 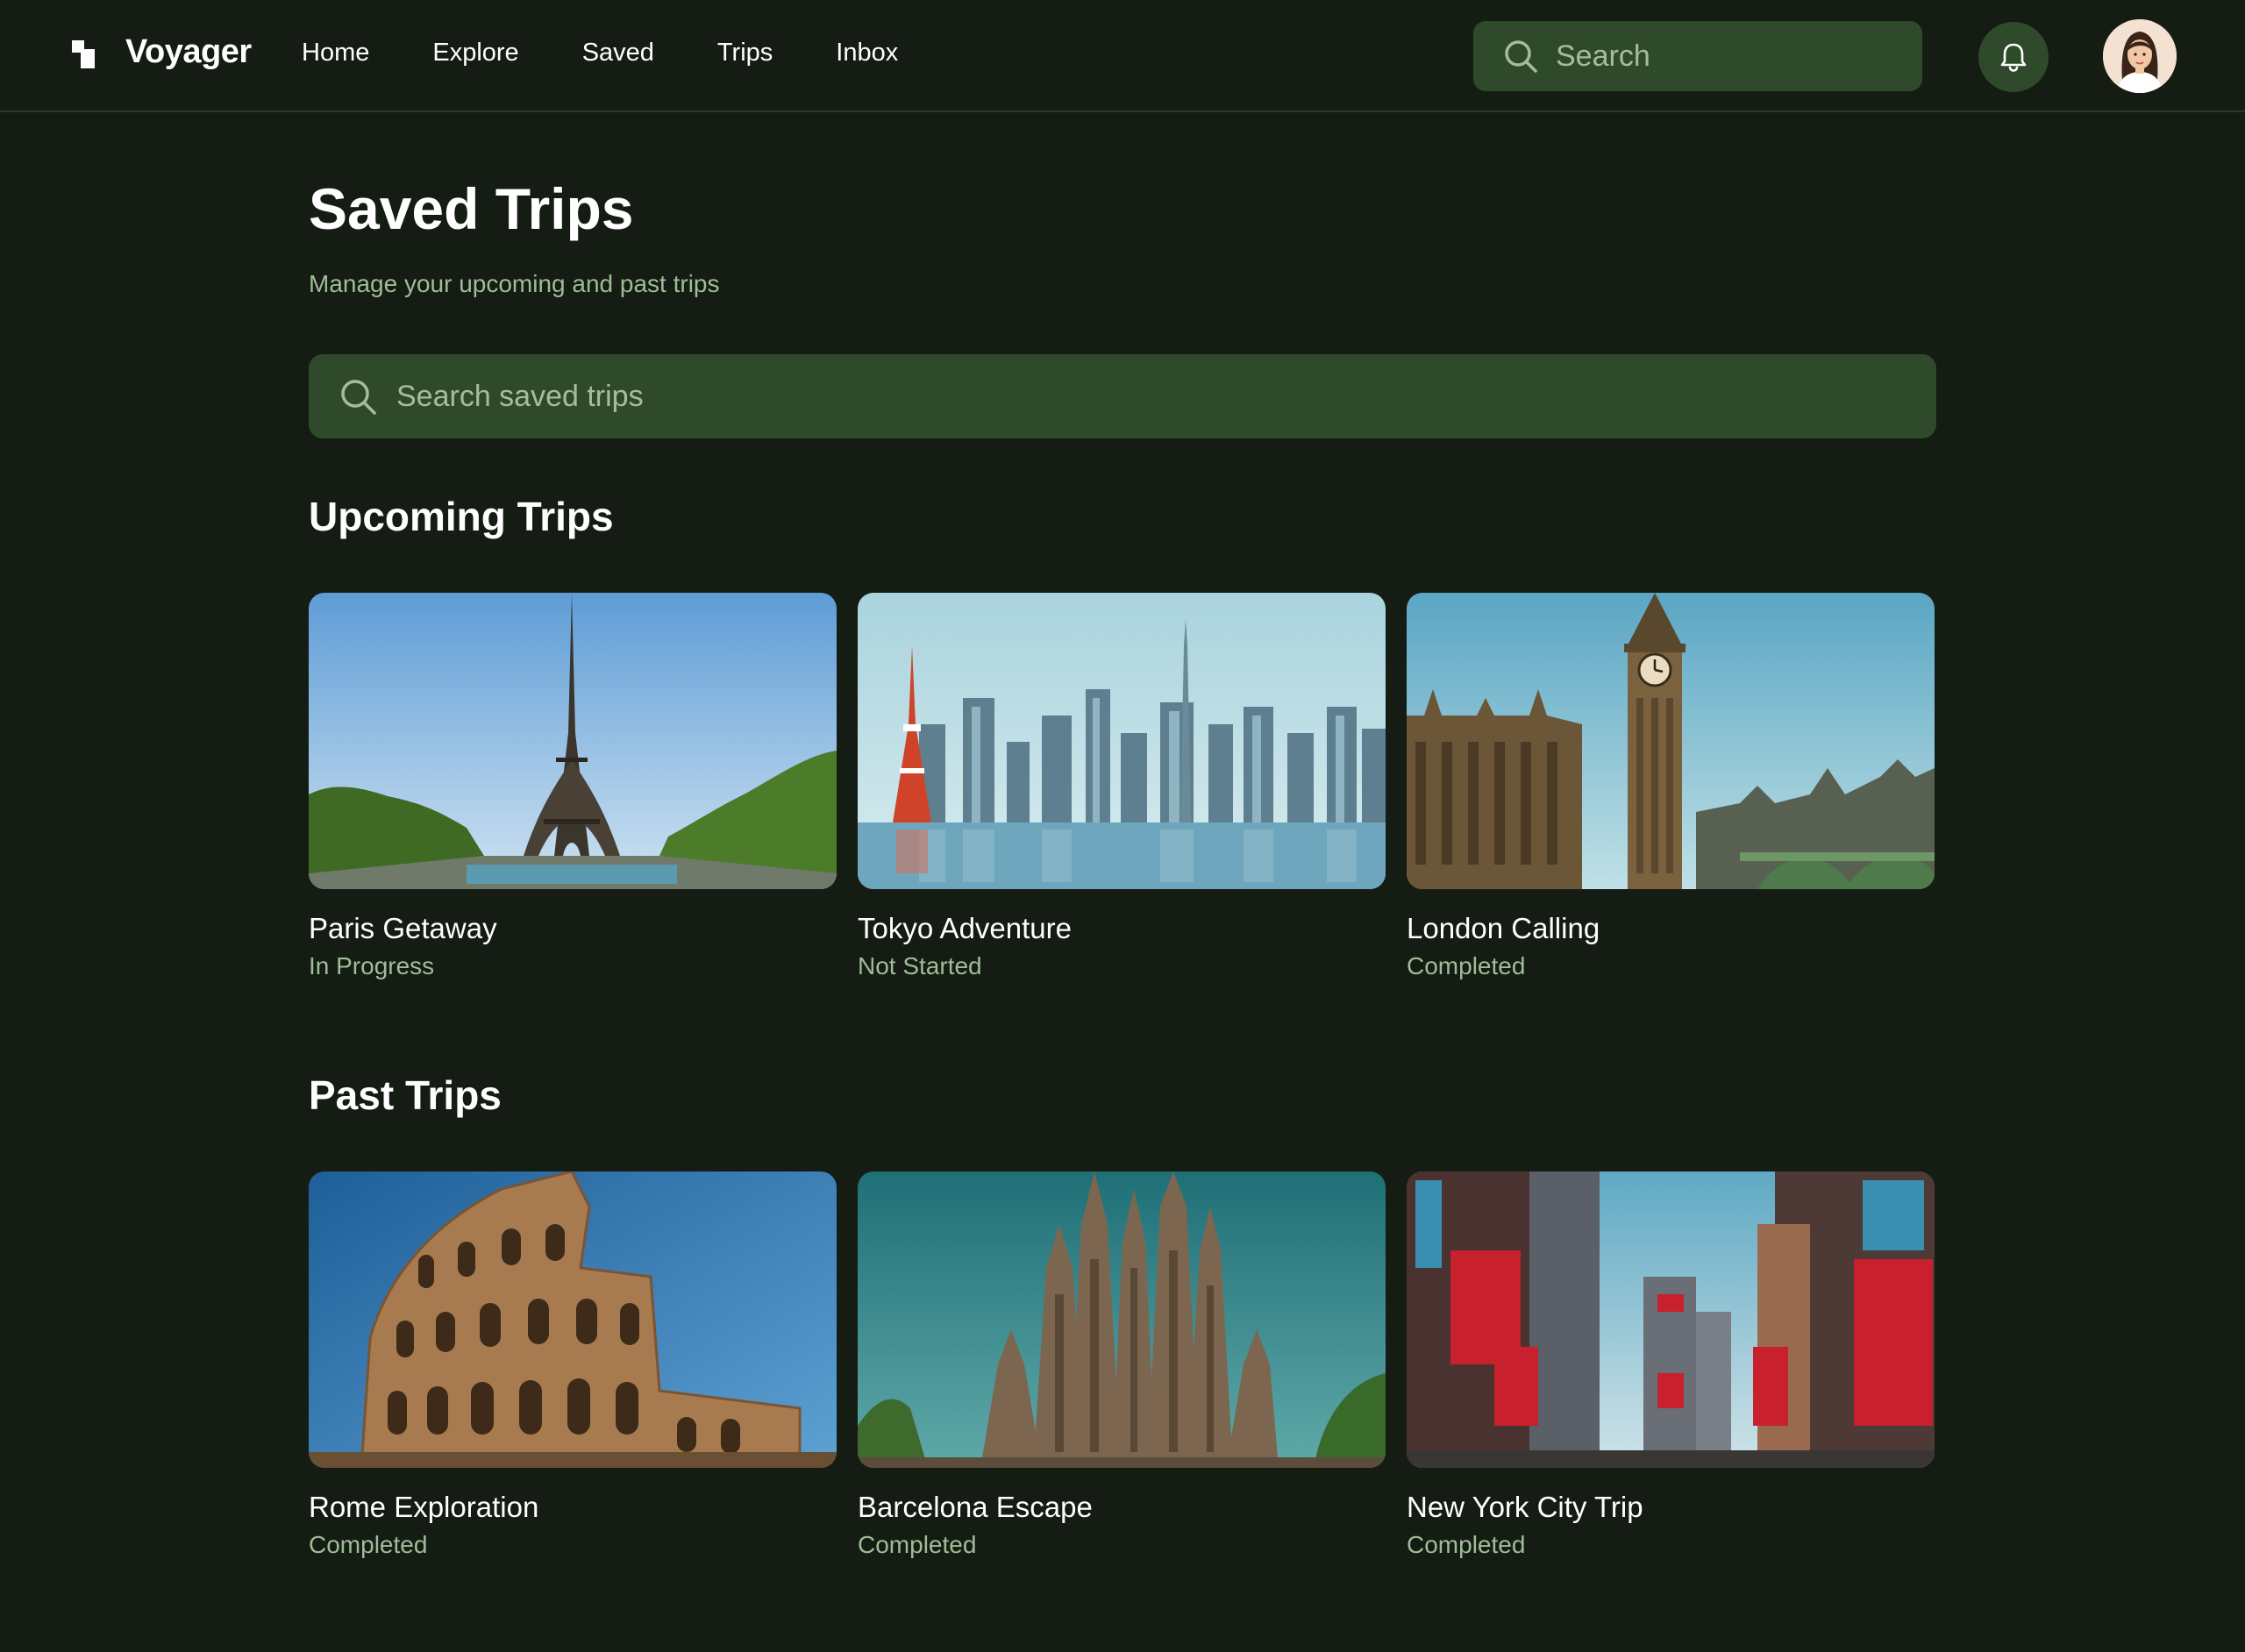 I want to click on nav-item-saved: Saved, so click(x=618, y=53).